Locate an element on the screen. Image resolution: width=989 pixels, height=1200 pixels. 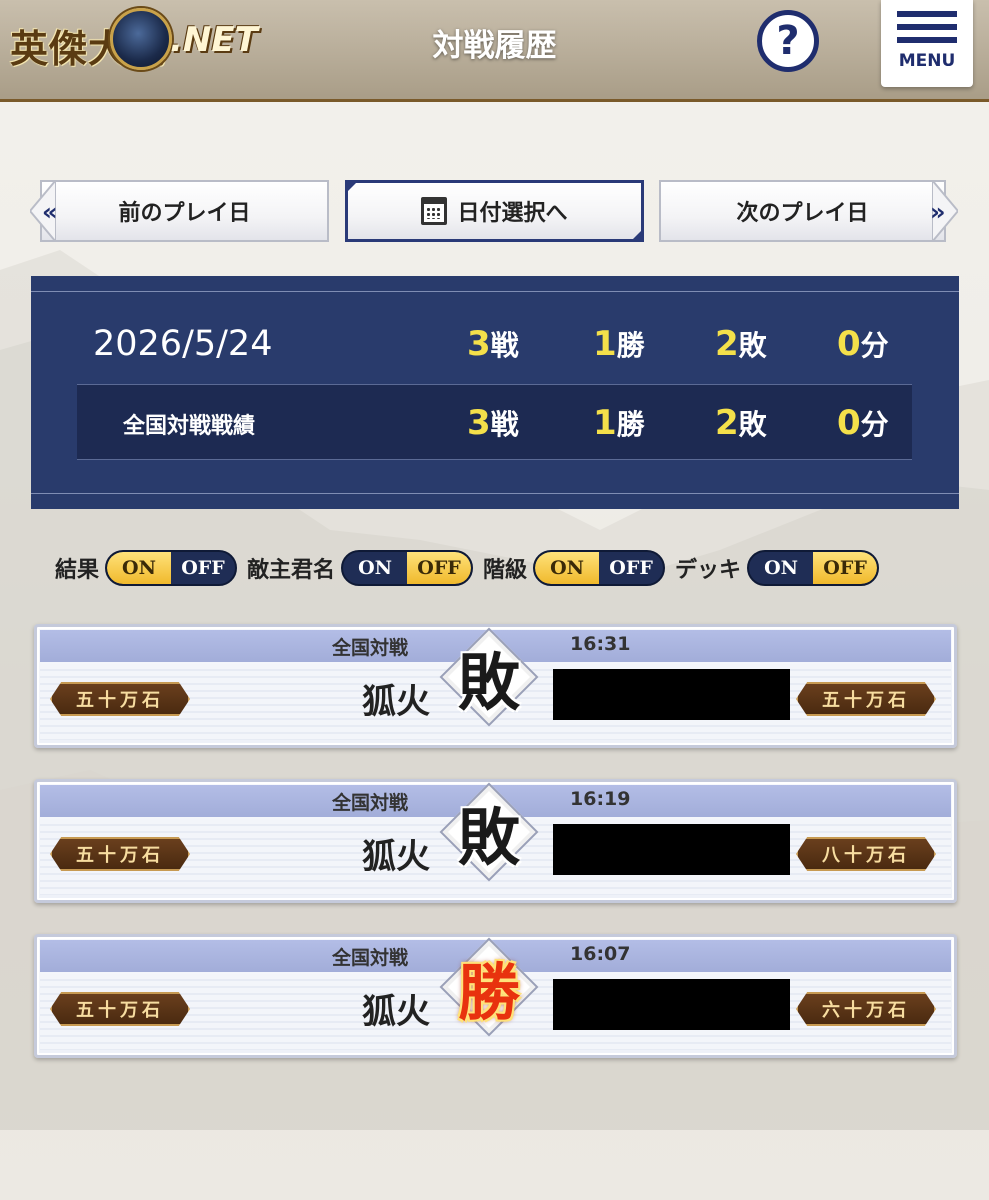
toggle-deck-on: ON is located at coordinates (781, 568).